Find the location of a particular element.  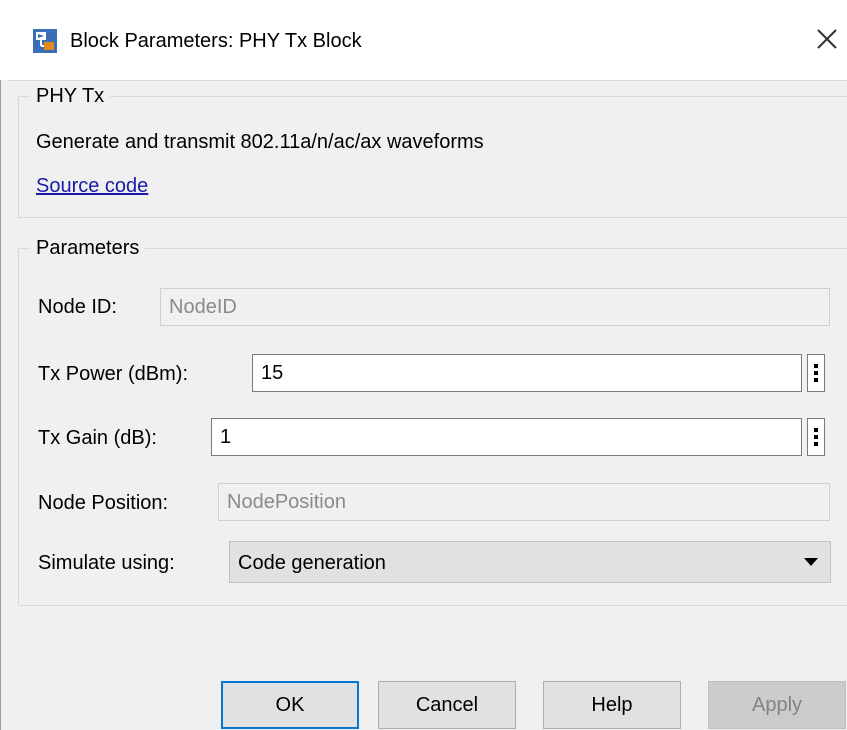

close-button is located at coordinates (827, 39).